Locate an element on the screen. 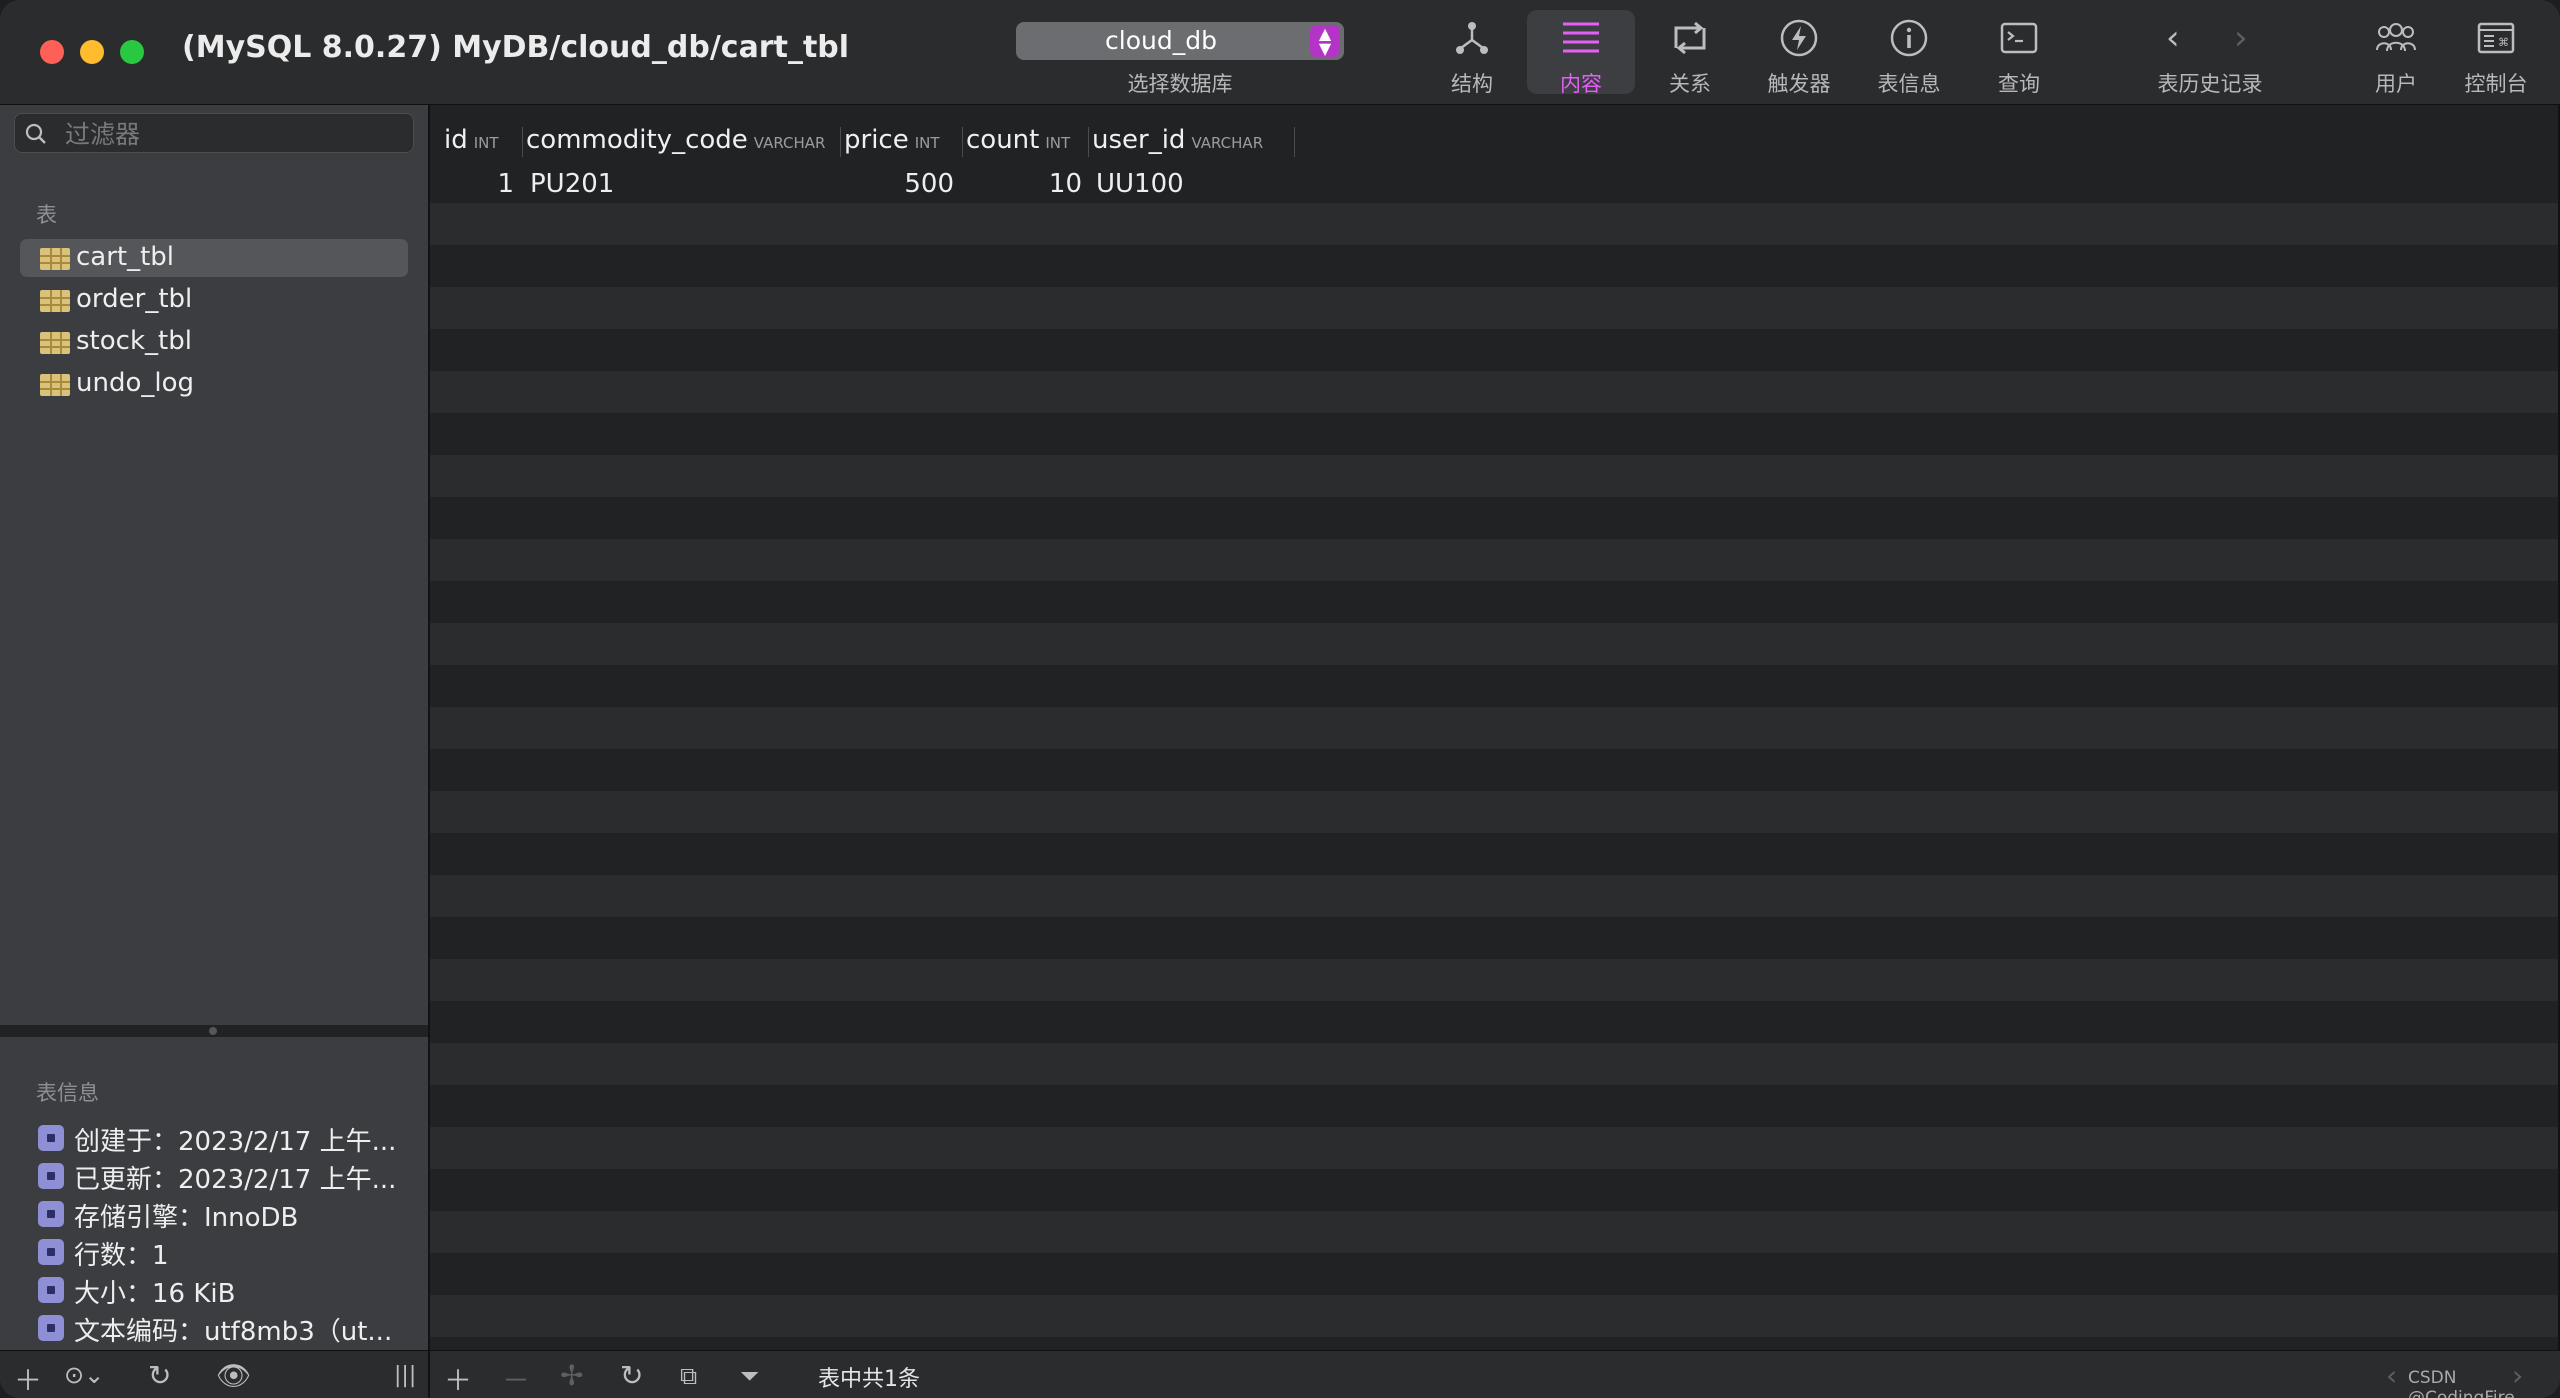  column-name: id is located at coordinates (456, 140).